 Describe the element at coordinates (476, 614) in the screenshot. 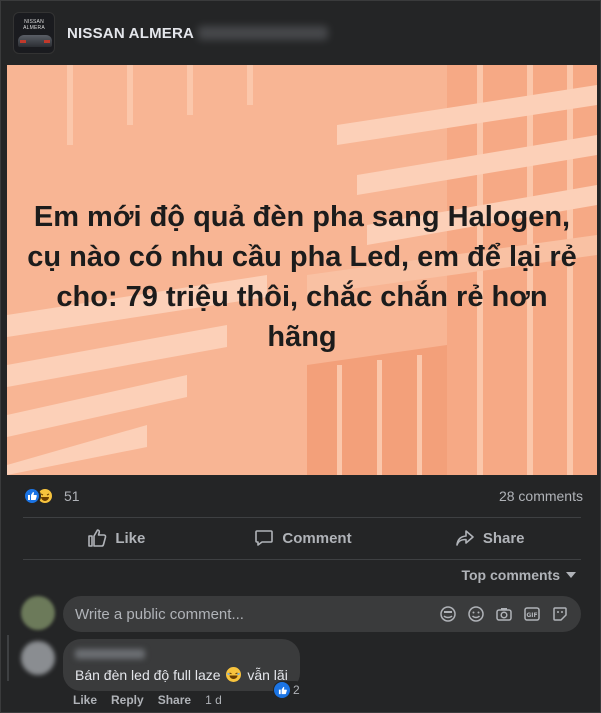

I see `emoji-icon` at that location.